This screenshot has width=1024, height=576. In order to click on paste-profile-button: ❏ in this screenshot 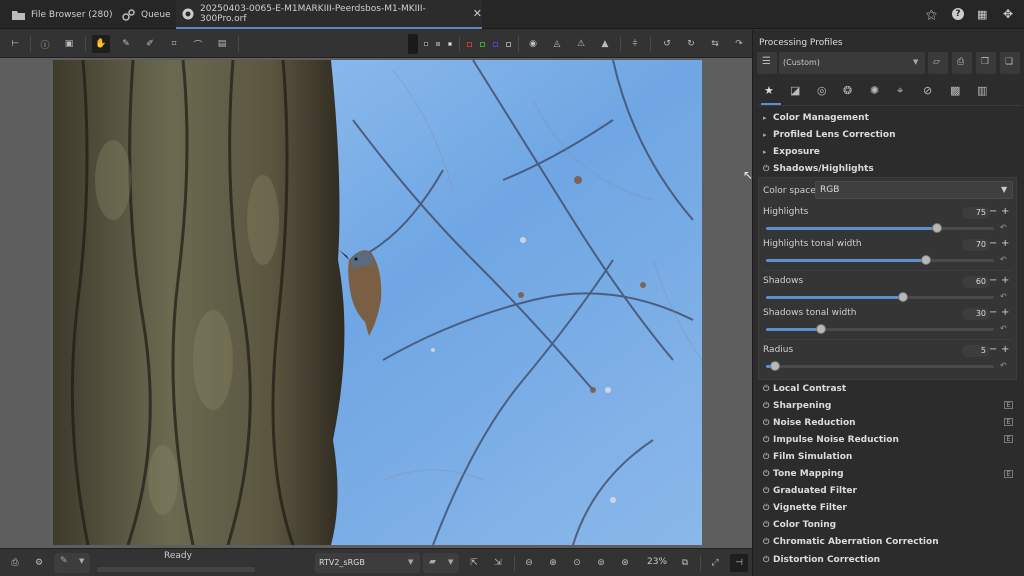, I will do `click(1010, 63)`.